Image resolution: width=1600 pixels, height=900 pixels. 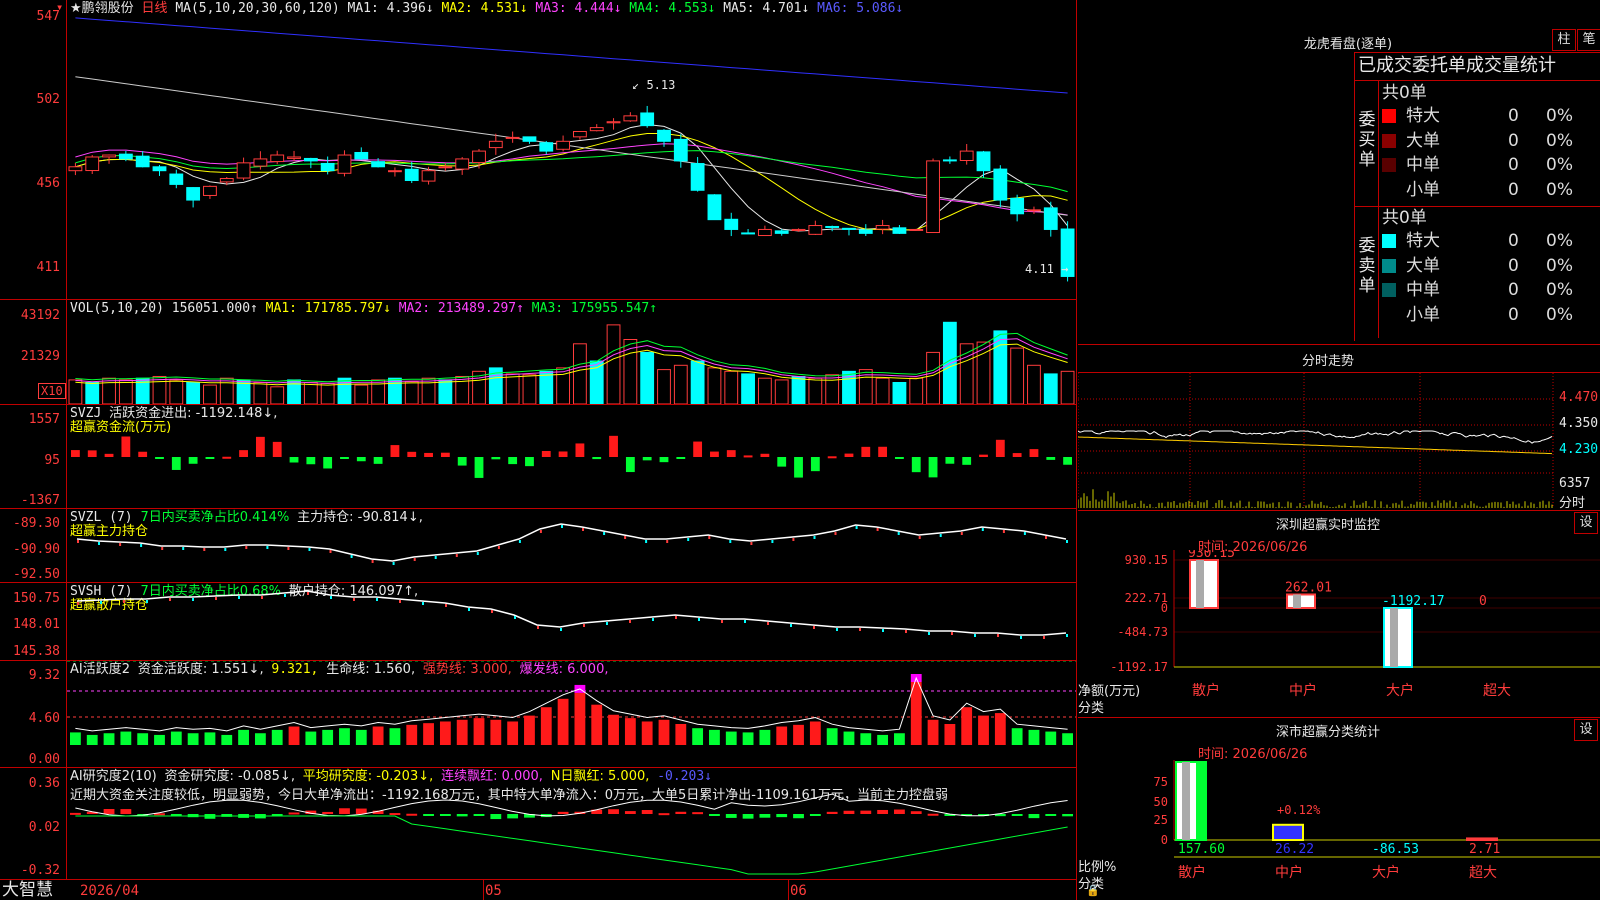 I want to click on svsh-chart, so click(x=571, y=621).